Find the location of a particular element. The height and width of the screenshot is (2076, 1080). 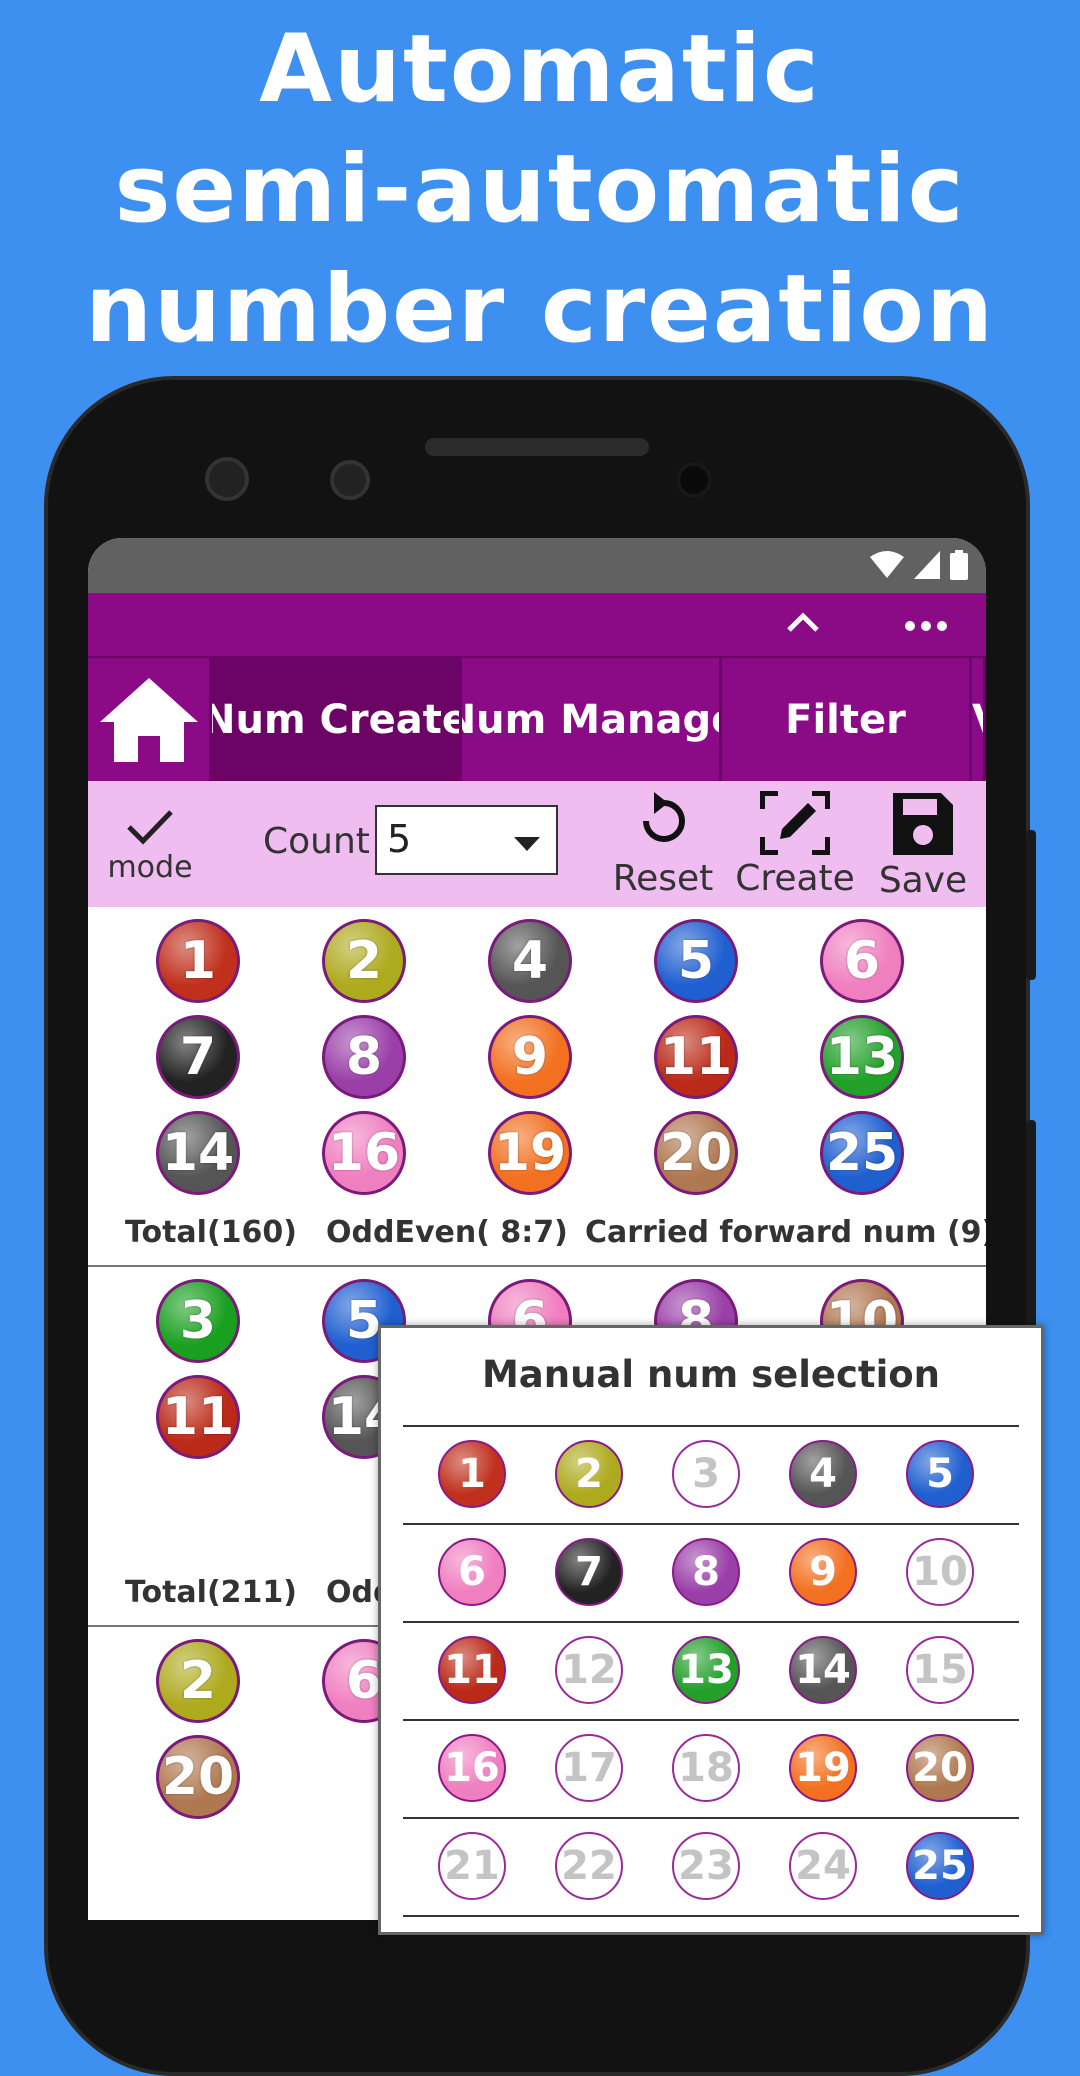

toolbar: mode Count 5 Reset Create Save is located at coordinates (537, 844).